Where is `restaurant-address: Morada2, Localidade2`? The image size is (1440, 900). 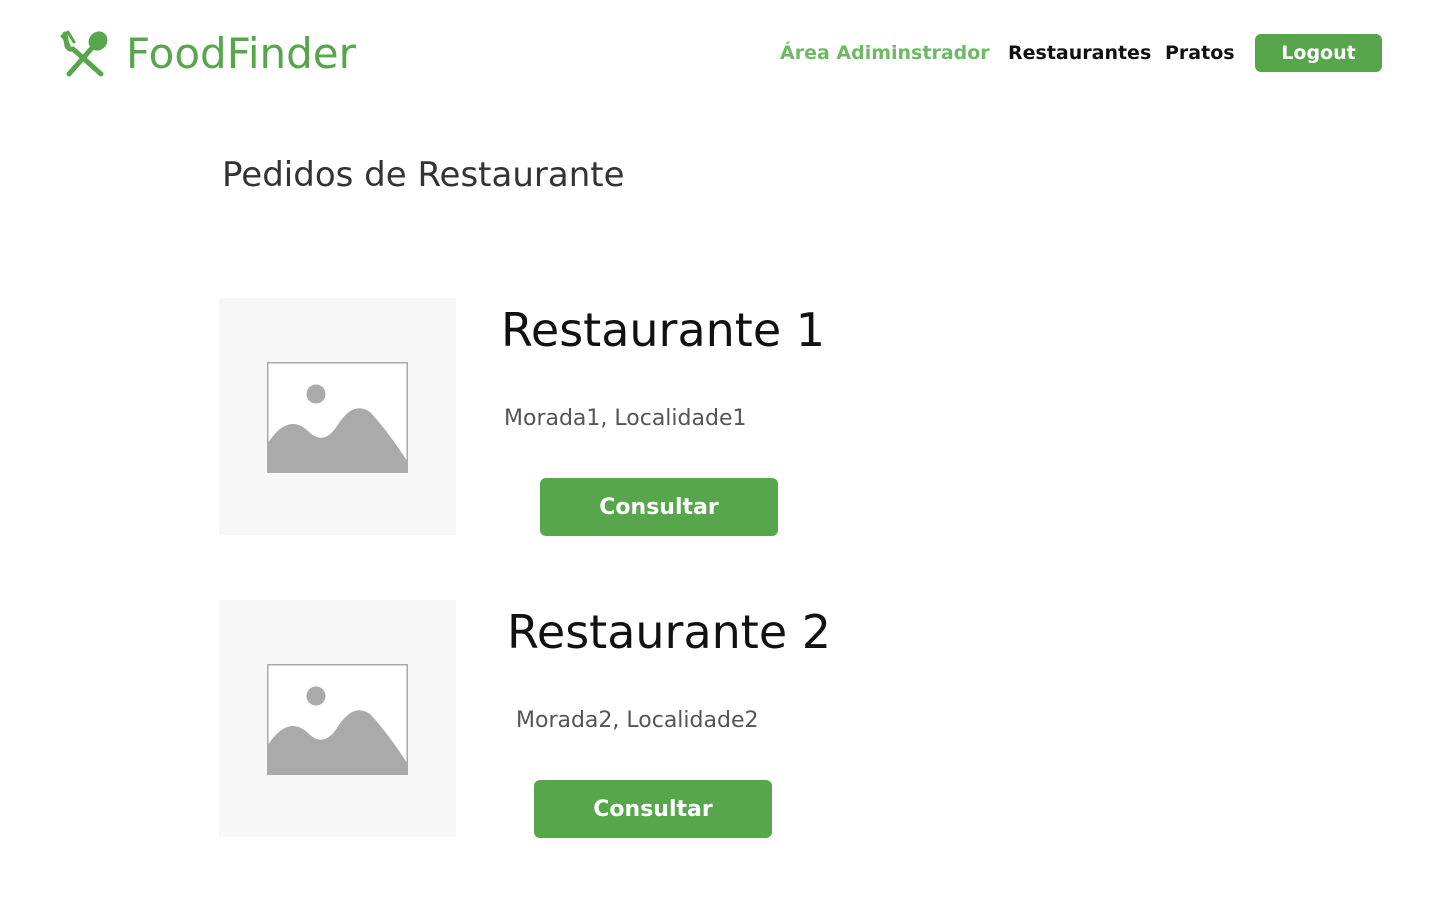
restaurant-address: Morada2, Localidade2 is located at coordinates (637, 720).